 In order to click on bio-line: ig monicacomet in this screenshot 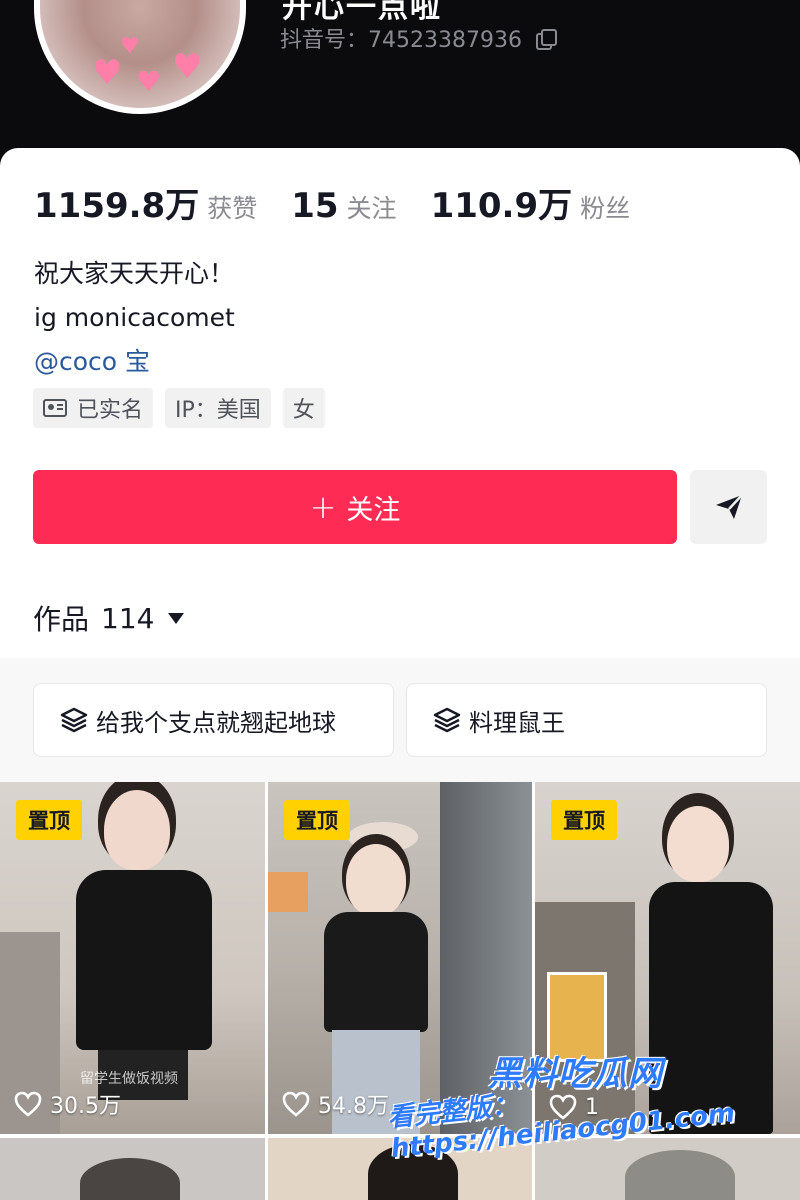, I will do `click(134, 317)`.